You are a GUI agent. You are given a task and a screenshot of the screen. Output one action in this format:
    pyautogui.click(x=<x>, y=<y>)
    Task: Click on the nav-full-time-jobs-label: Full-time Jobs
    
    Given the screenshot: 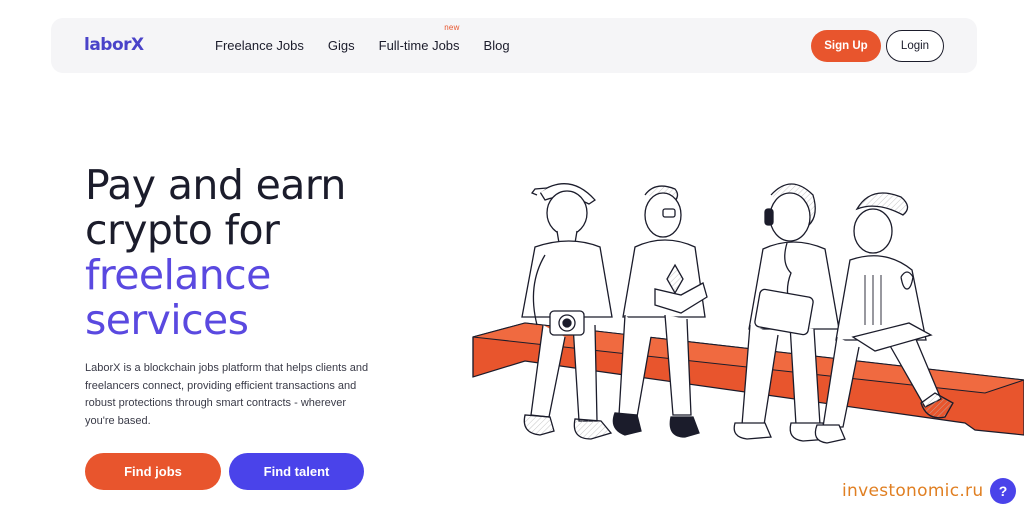 What is the action you would take?
    pyautogui.click(x=419, y=45)
    